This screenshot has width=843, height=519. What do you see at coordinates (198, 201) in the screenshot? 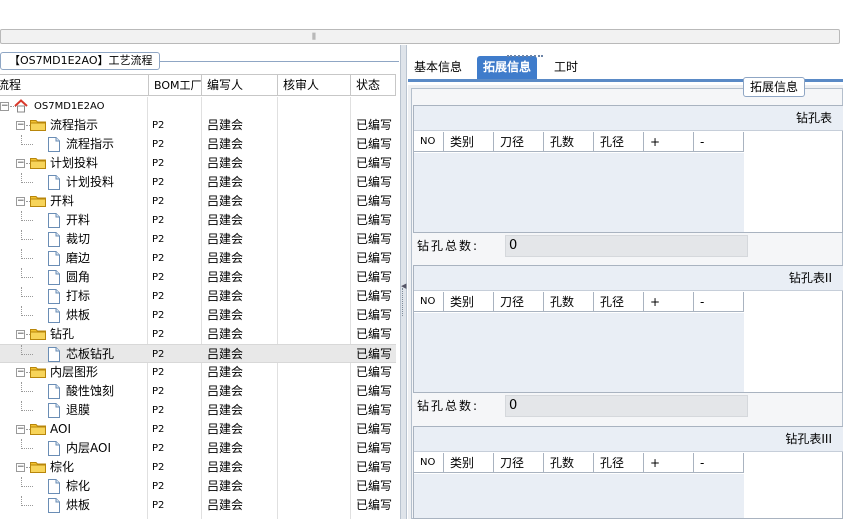
I see `tree-row: − 开料 P2 吕建会 已编写` at bounding box center [198, 201].